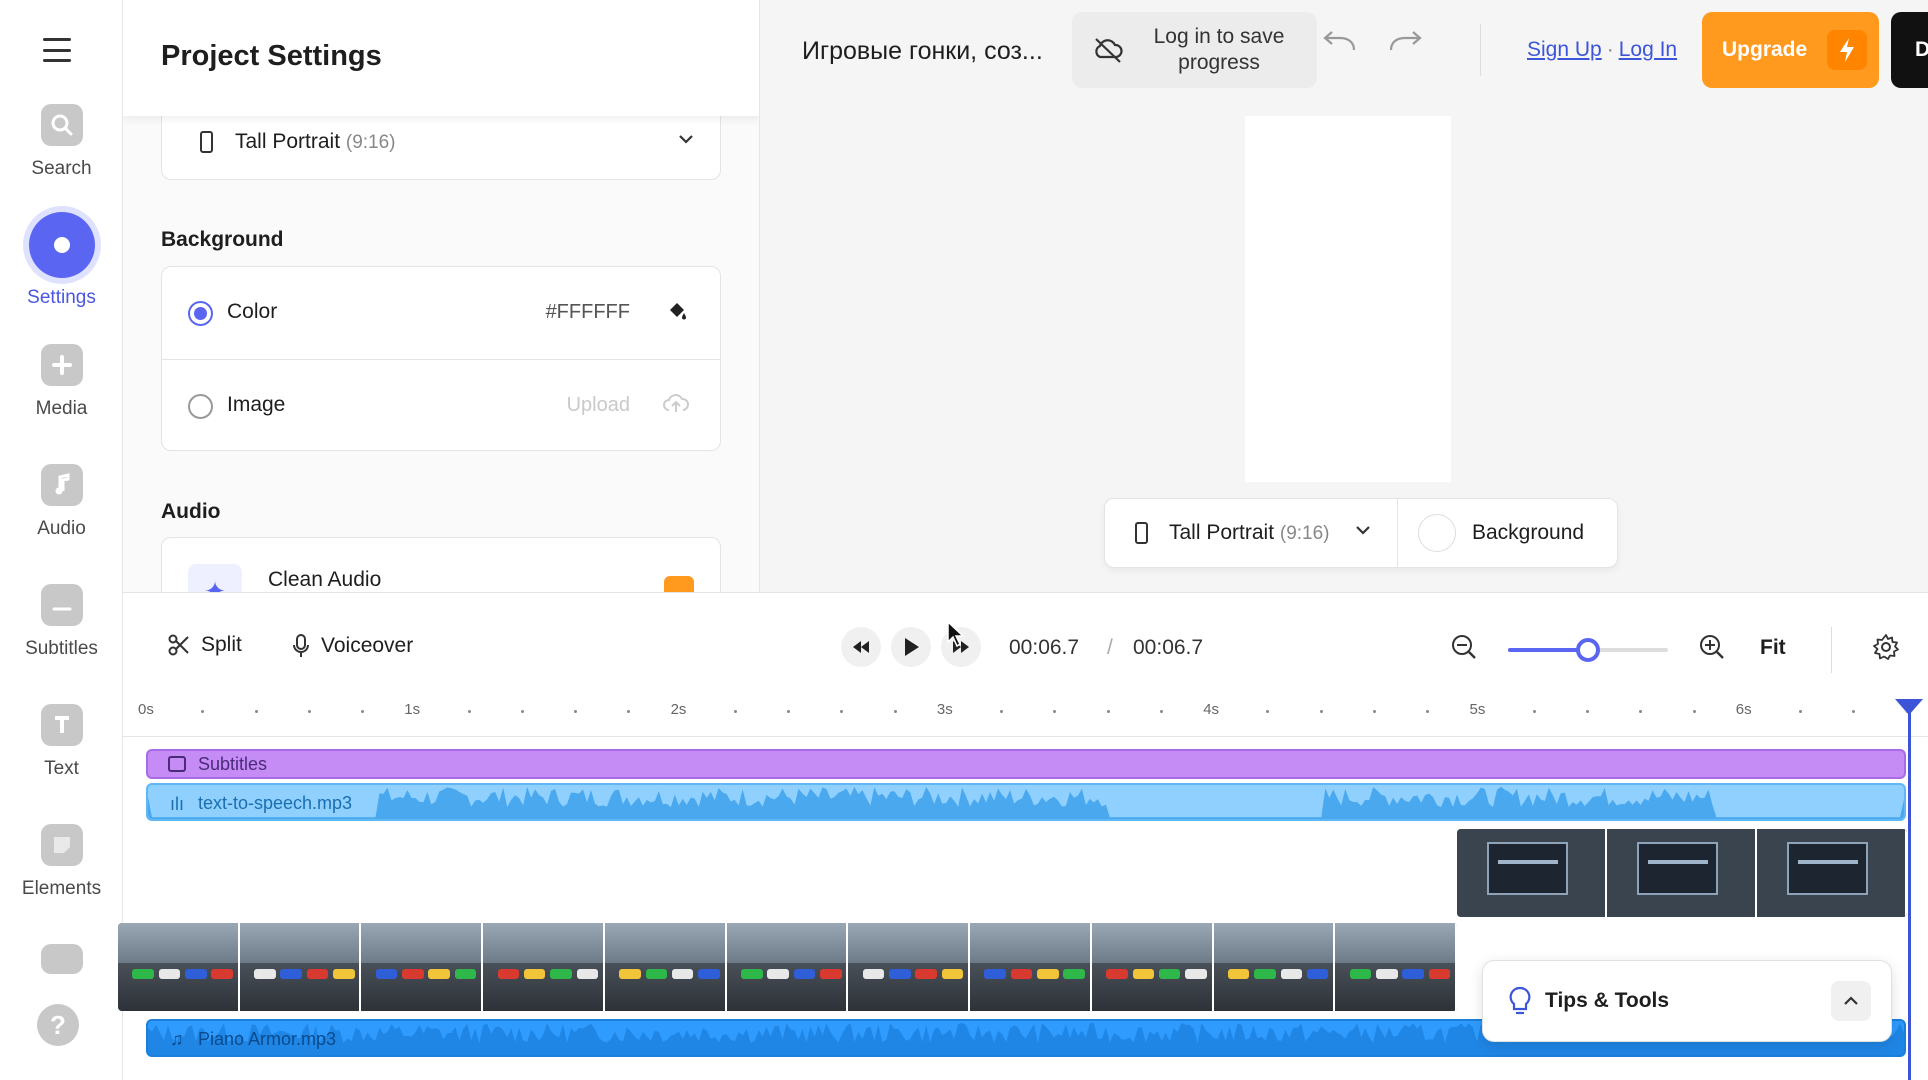 The width and height of the screenshot is (1928, 1080). I want to click on video-canvas-preview, so click(1348, 299).